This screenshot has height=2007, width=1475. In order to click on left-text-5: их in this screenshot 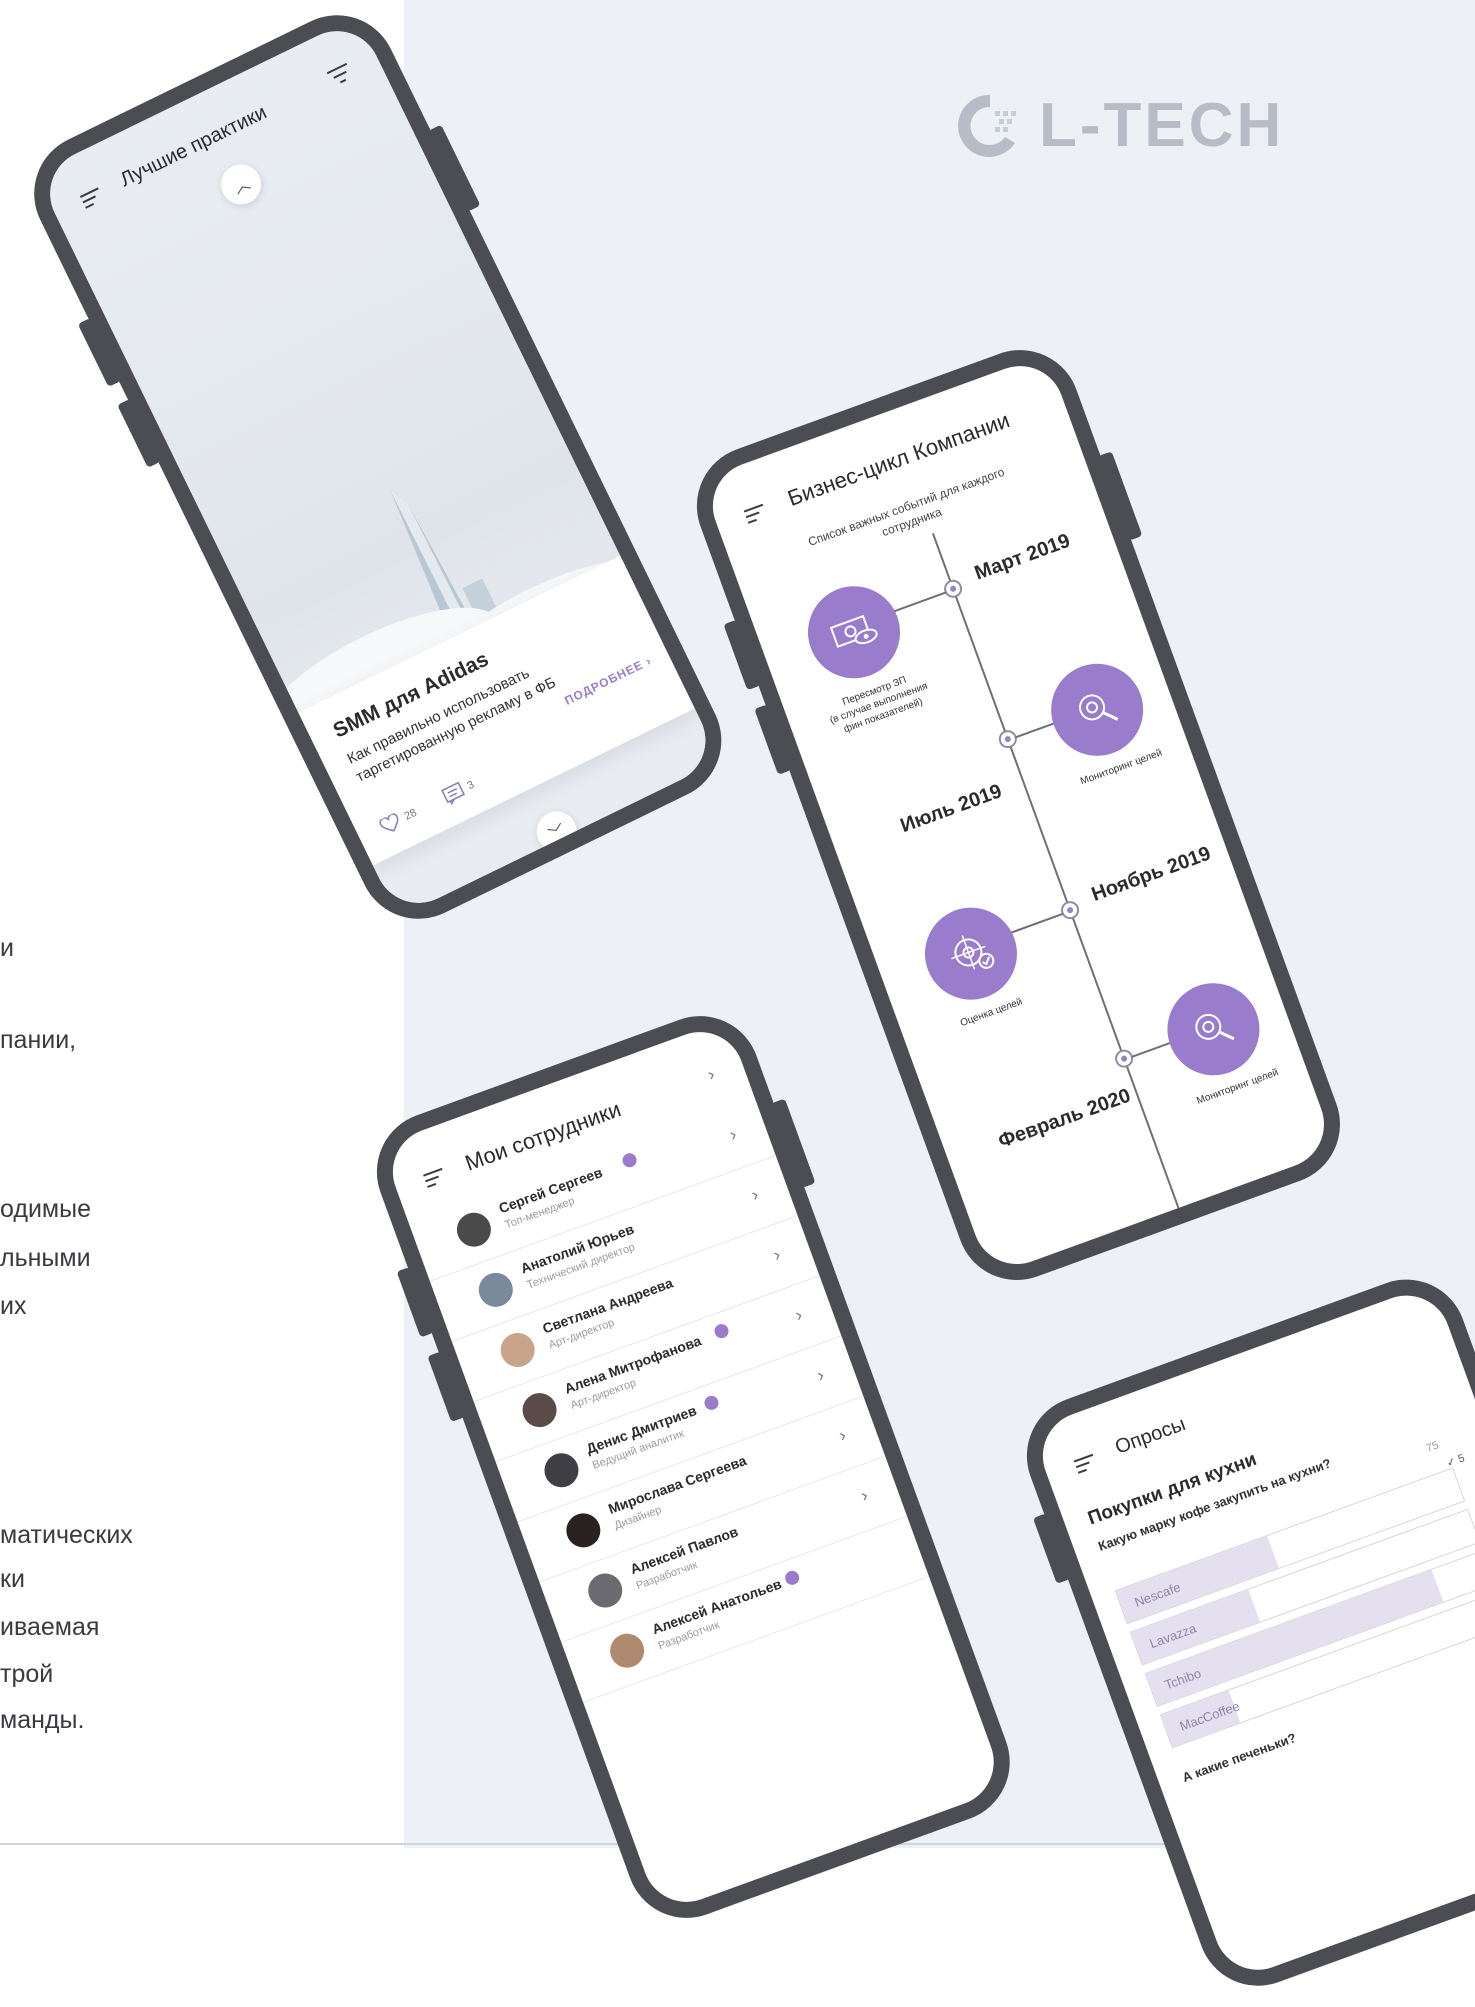, I will do `click(13, 1306)`.